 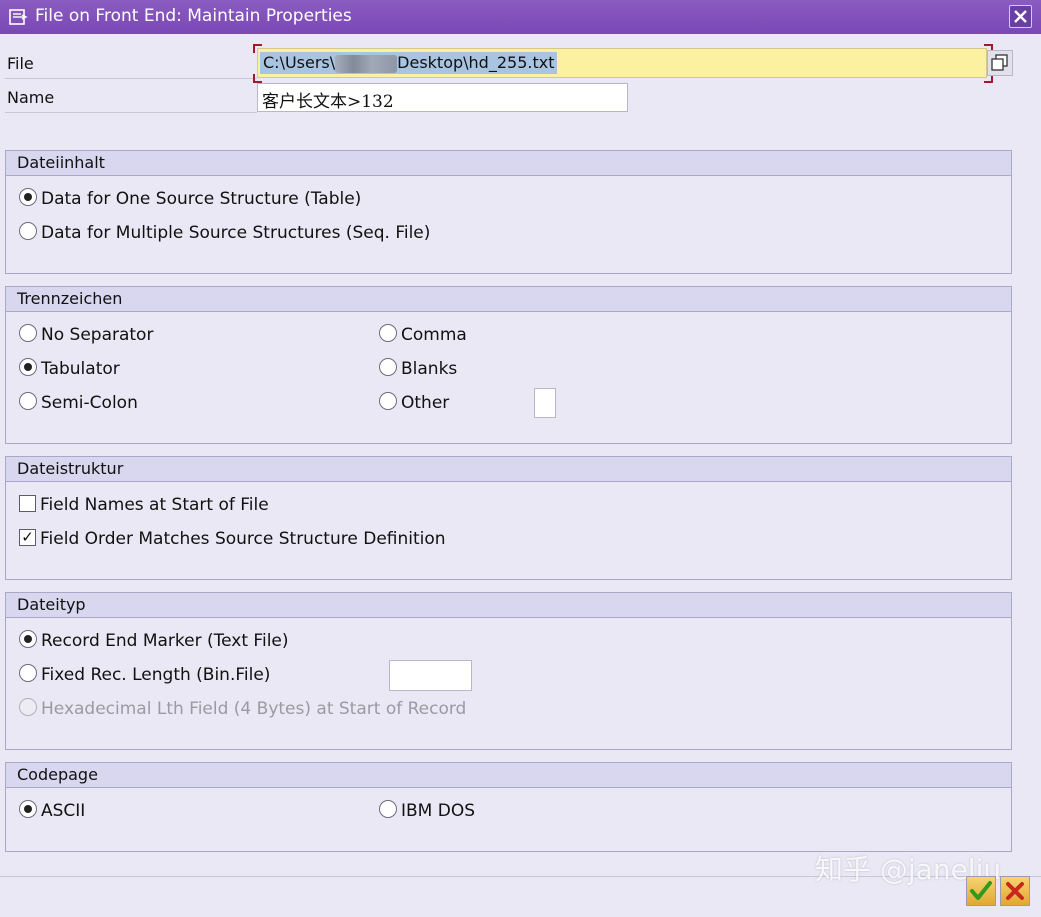 What do you see at coordinates (257, 48) in the screenshot?
I see `focus-corner-tl` at bounding box center [257, 48].